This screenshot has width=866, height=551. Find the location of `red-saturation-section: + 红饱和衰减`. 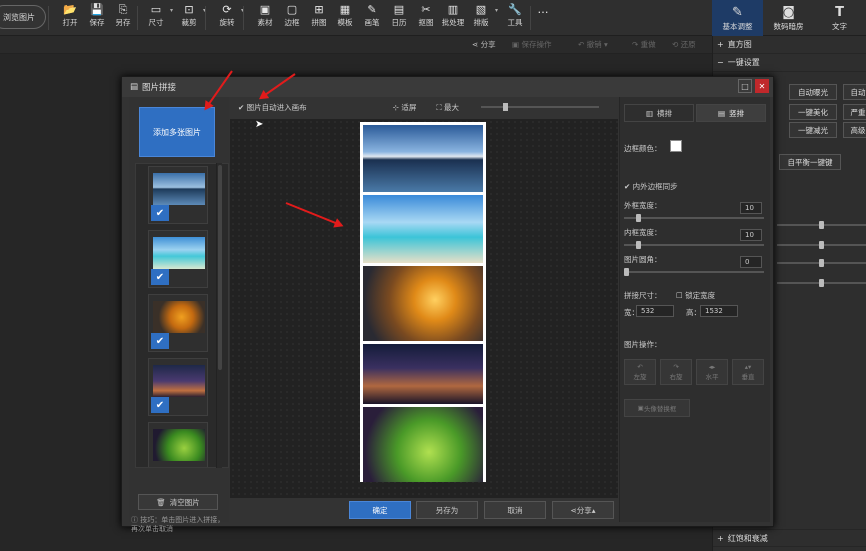

red-saturation-section: + 红饱和衰减 is located at coordinates (789, 538).